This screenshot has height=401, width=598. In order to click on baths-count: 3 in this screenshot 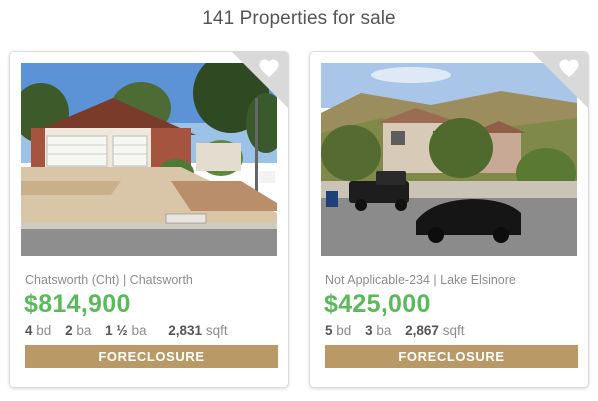, I will do `click(369, 330)`.